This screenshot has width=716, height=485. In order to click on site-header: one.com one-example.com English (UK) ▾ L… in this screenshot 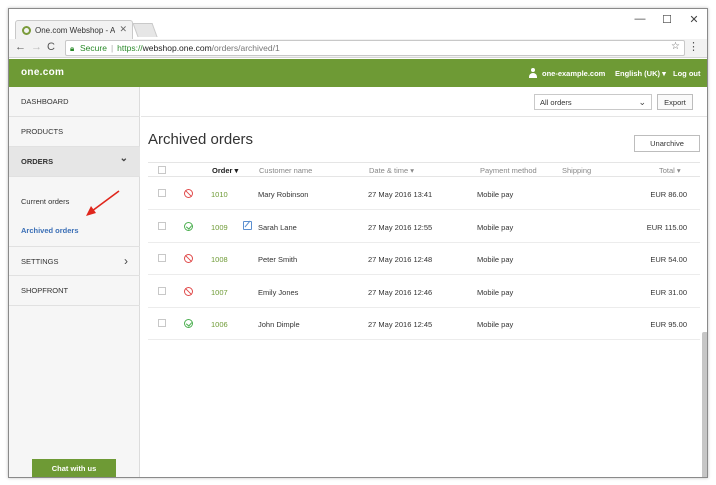, I will do `click(358, 73)`.